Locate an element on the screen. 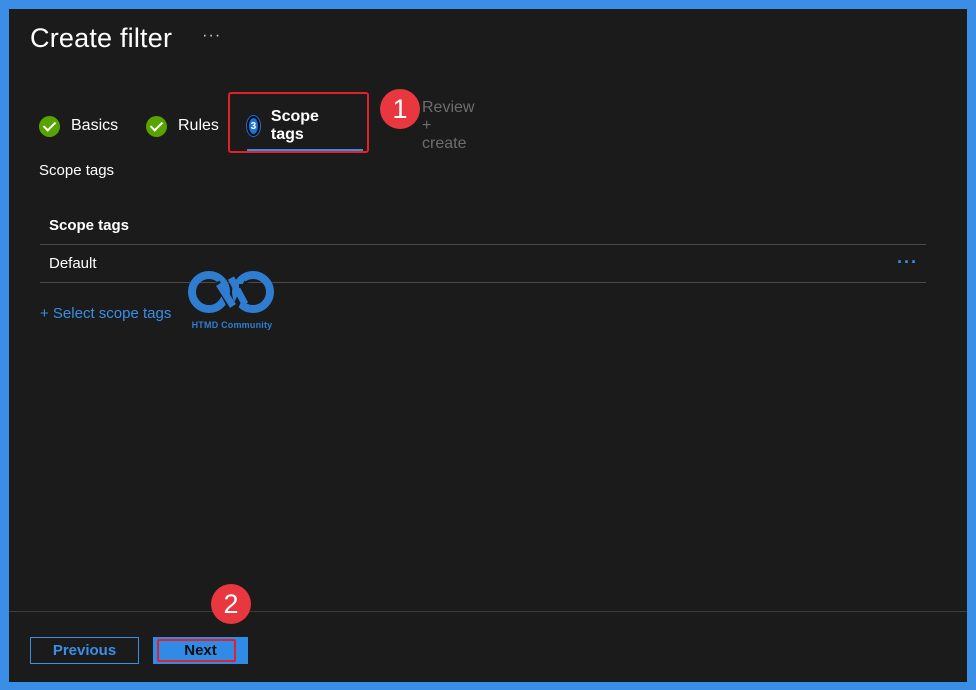 The width and height of the screenshot is (976, 690). footer-divider is located at coordinates (488, 611).